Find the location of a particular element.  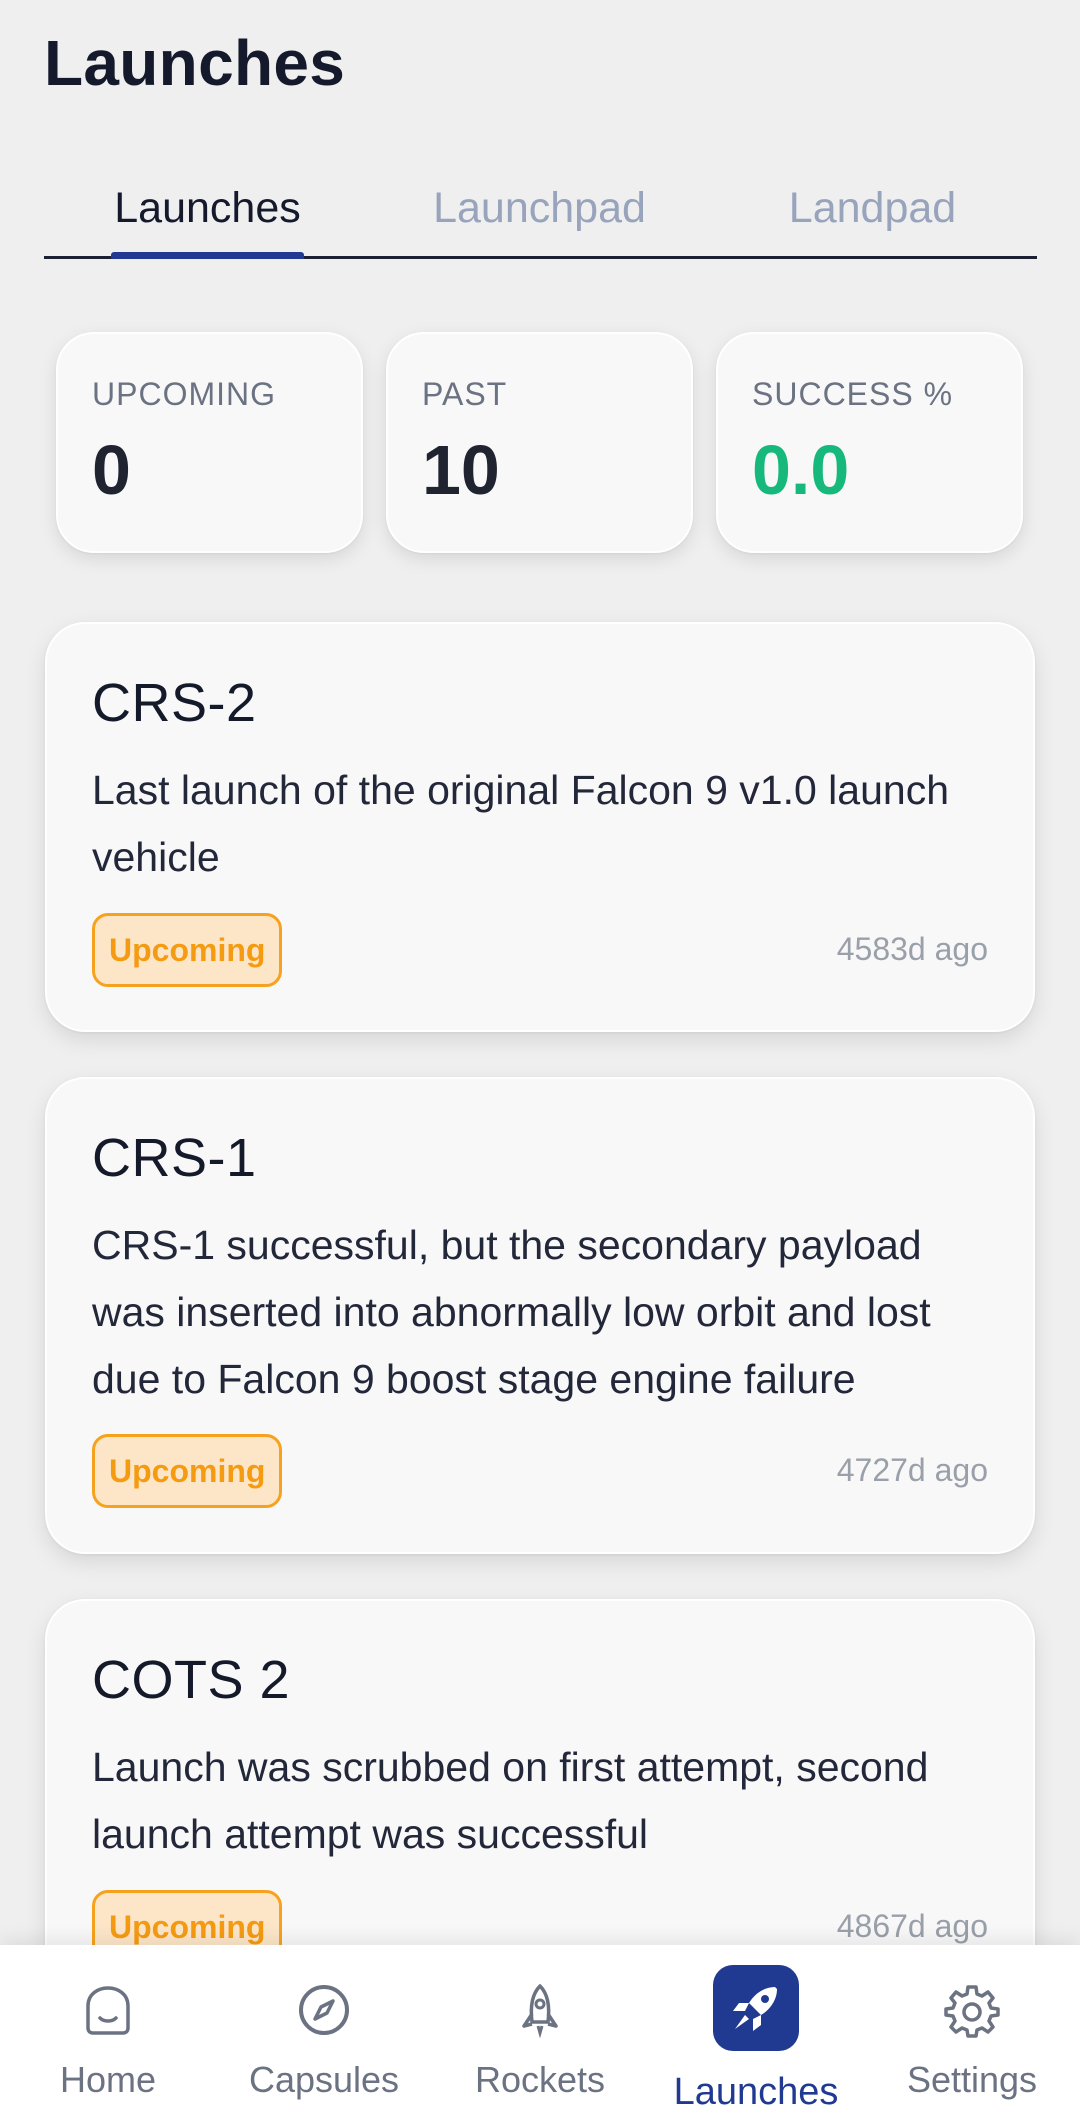

nav-item-home: Home is located at coordinates (108, 2035).